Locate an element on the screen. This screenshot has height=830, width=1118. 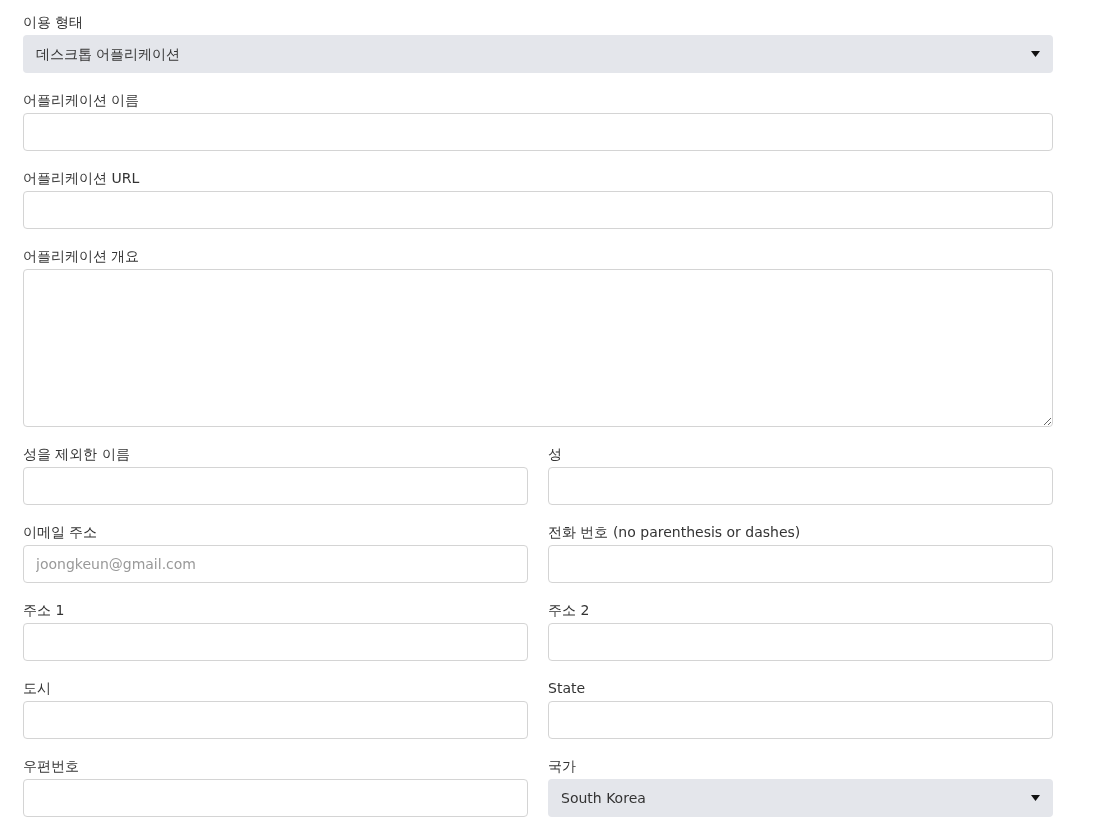
field-label: 어플리케이션 이름 is located at coordinates (81, 100).